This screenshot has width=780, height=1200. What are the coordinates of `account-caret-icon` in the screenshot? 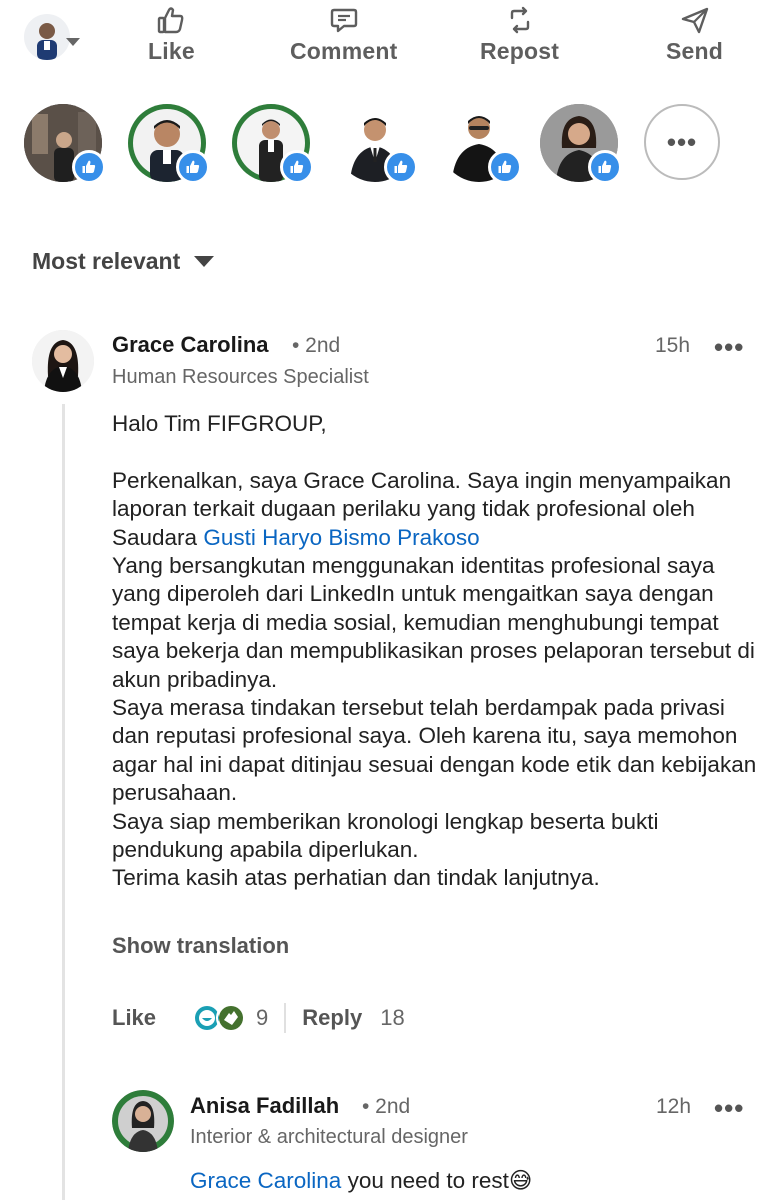 It's located at (73, 42).